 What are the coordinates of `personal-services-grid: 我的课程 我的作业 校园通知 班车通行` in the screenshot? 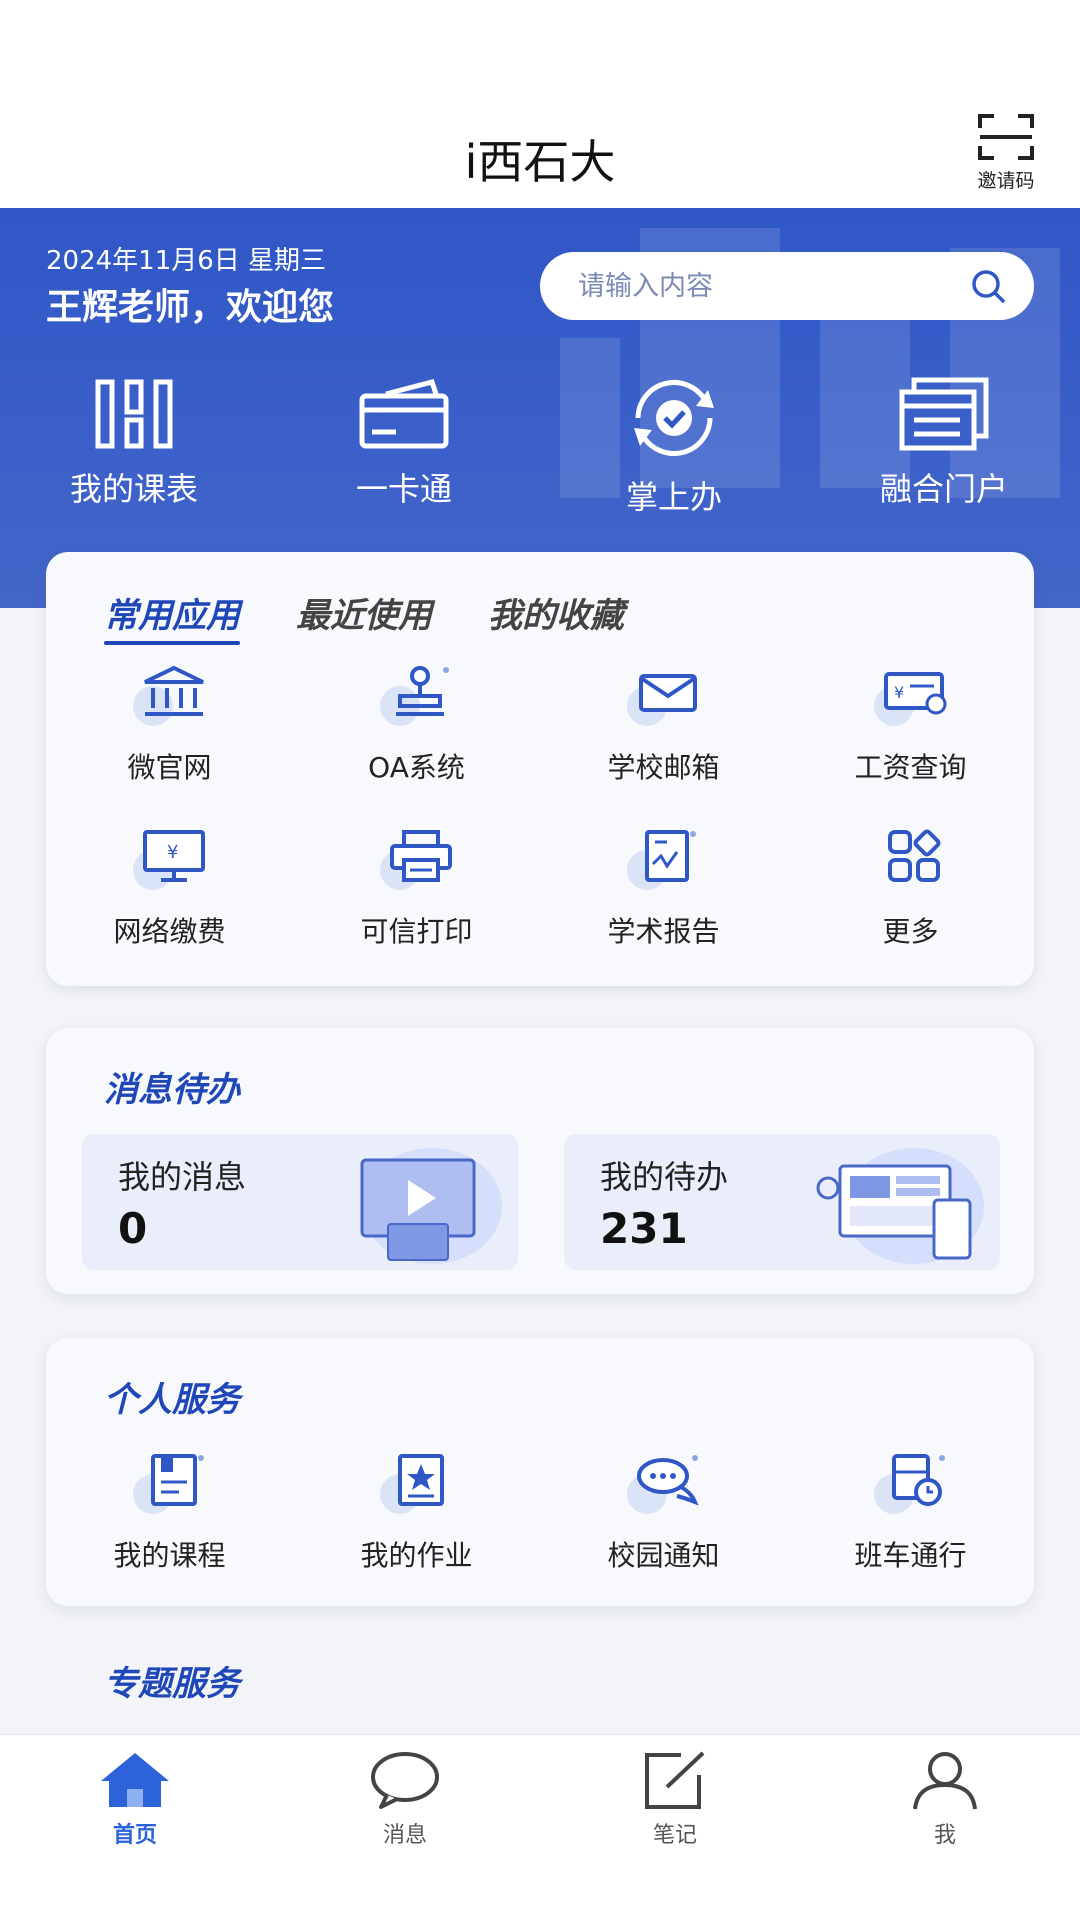 It's located at (540, 1513).